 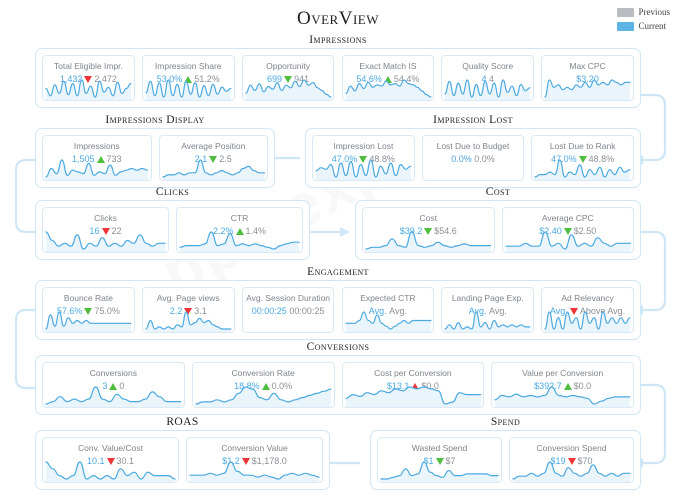 What do you see at coordinates (413, 373) in the screenshot?
I see `metric-label: Cost per Conversion` at bounding box center [413, 373].